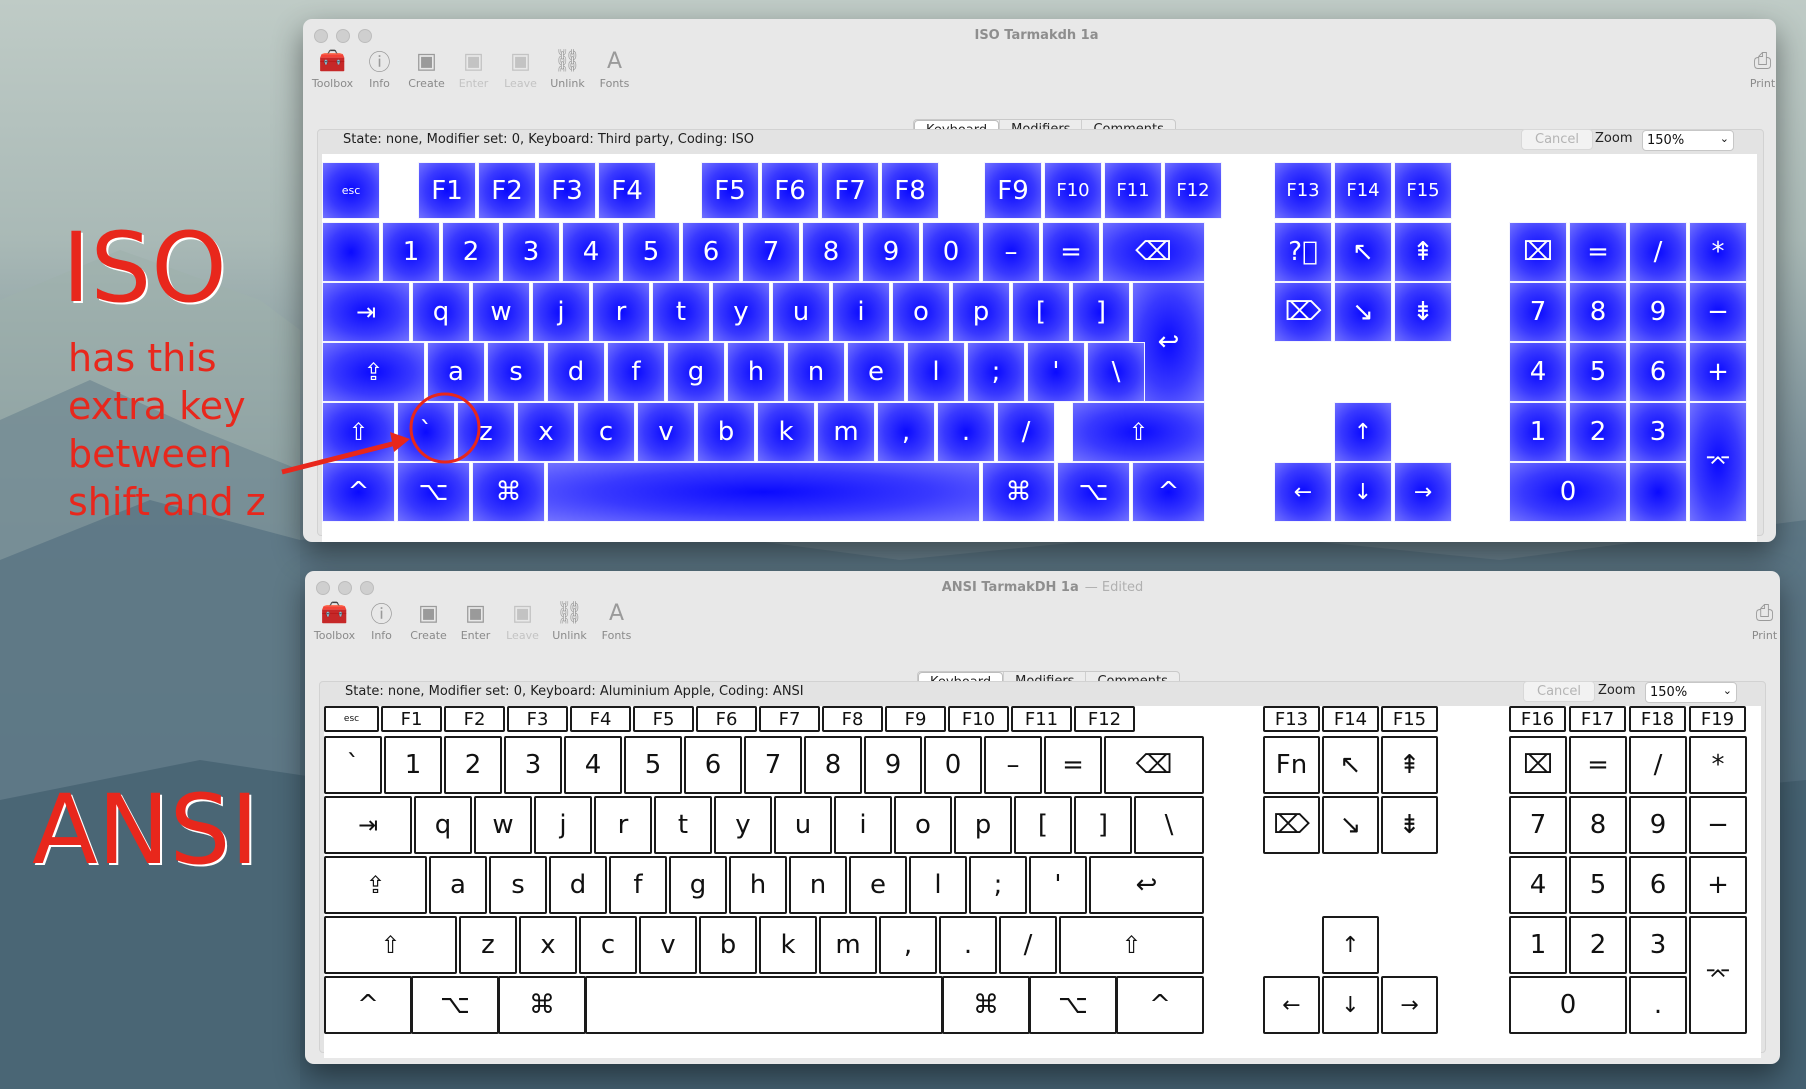  Describe the element at coordinates (614, 68) in the screenshot. I see `toolbar-fonts-button: A Fonts` at that location.